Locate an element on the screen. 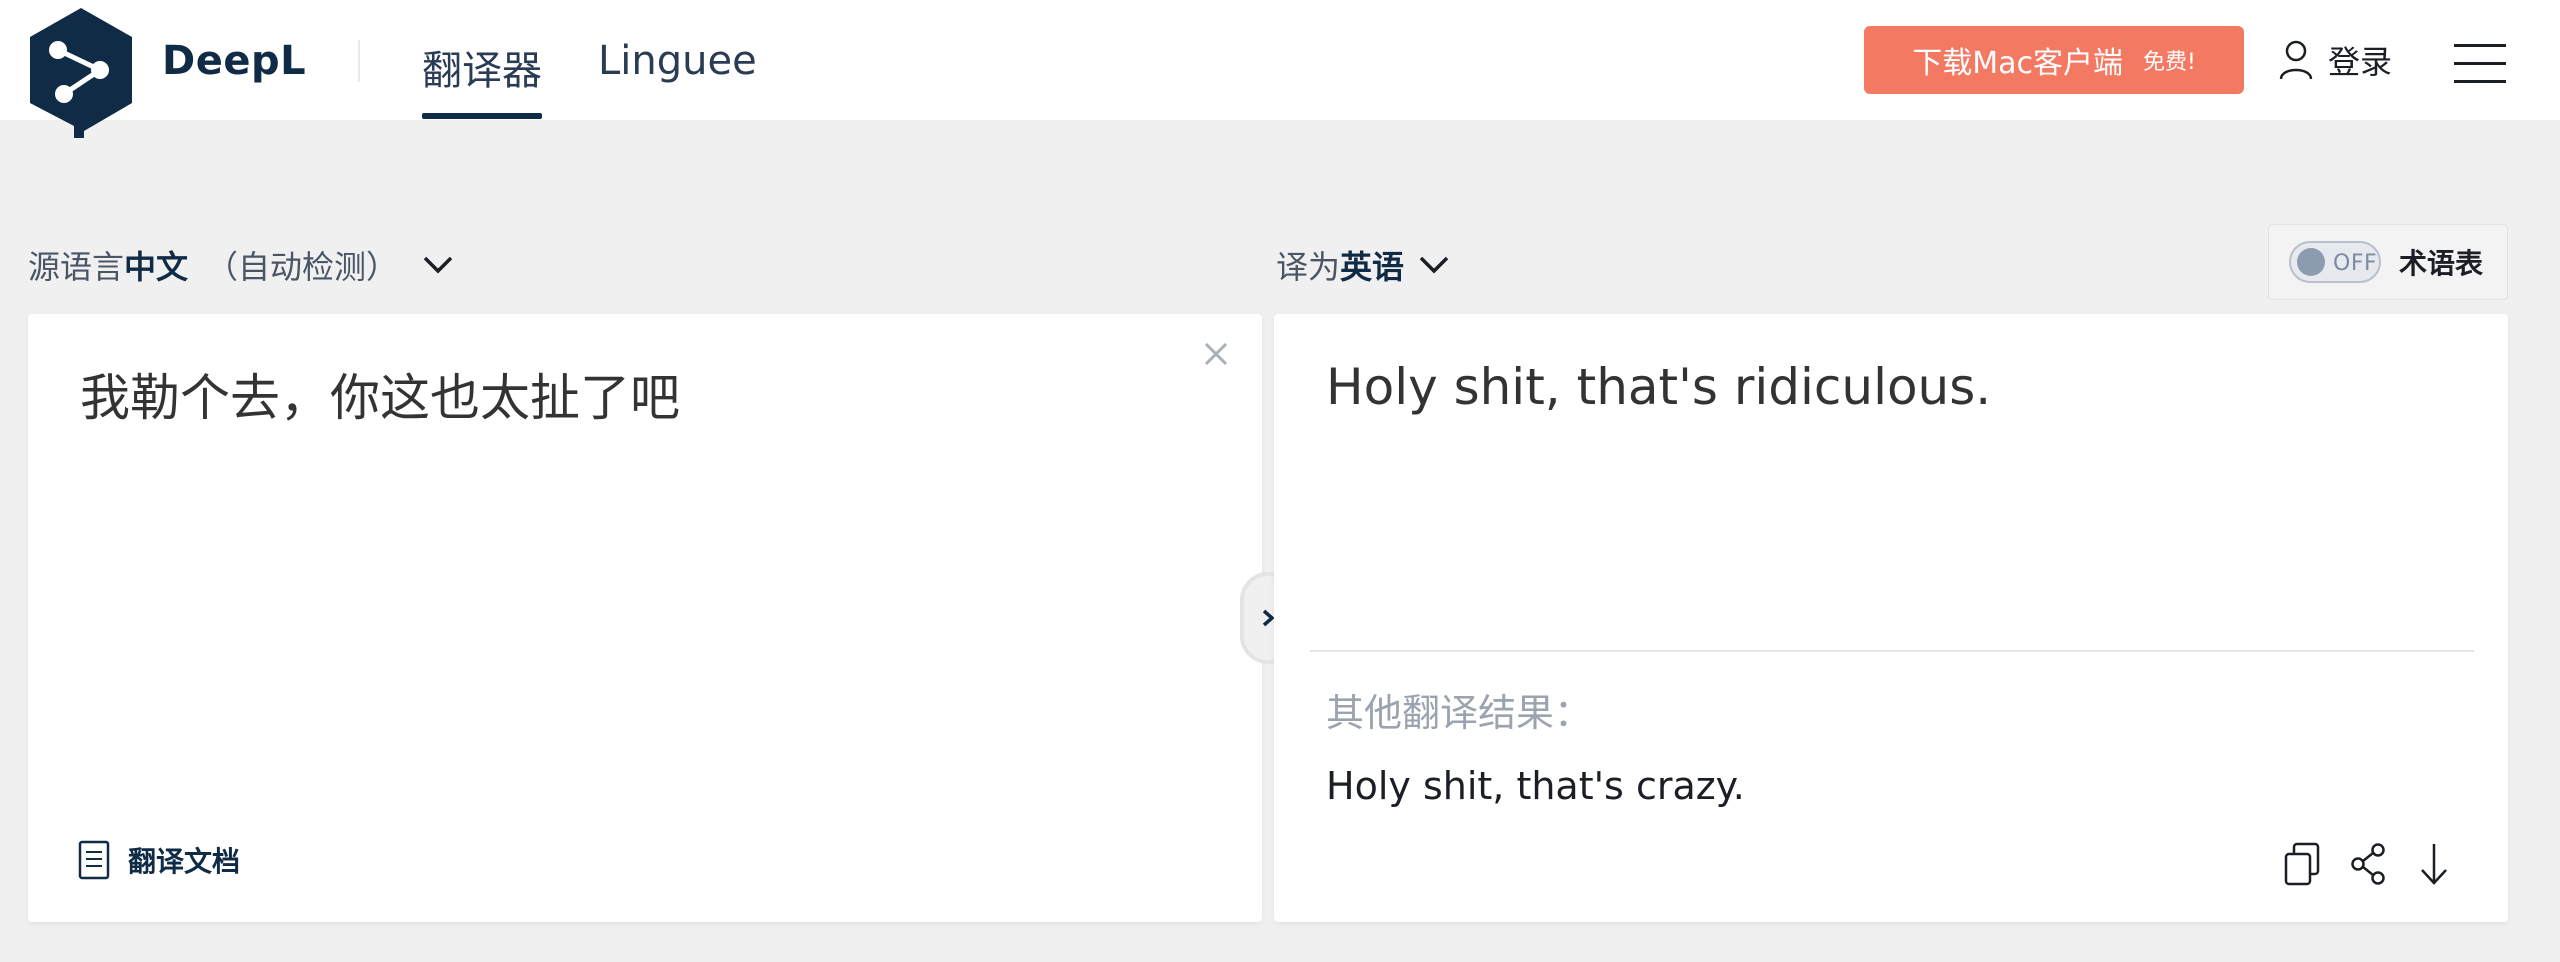  free-badge: 免费! is located at coordinates (2169, 62).